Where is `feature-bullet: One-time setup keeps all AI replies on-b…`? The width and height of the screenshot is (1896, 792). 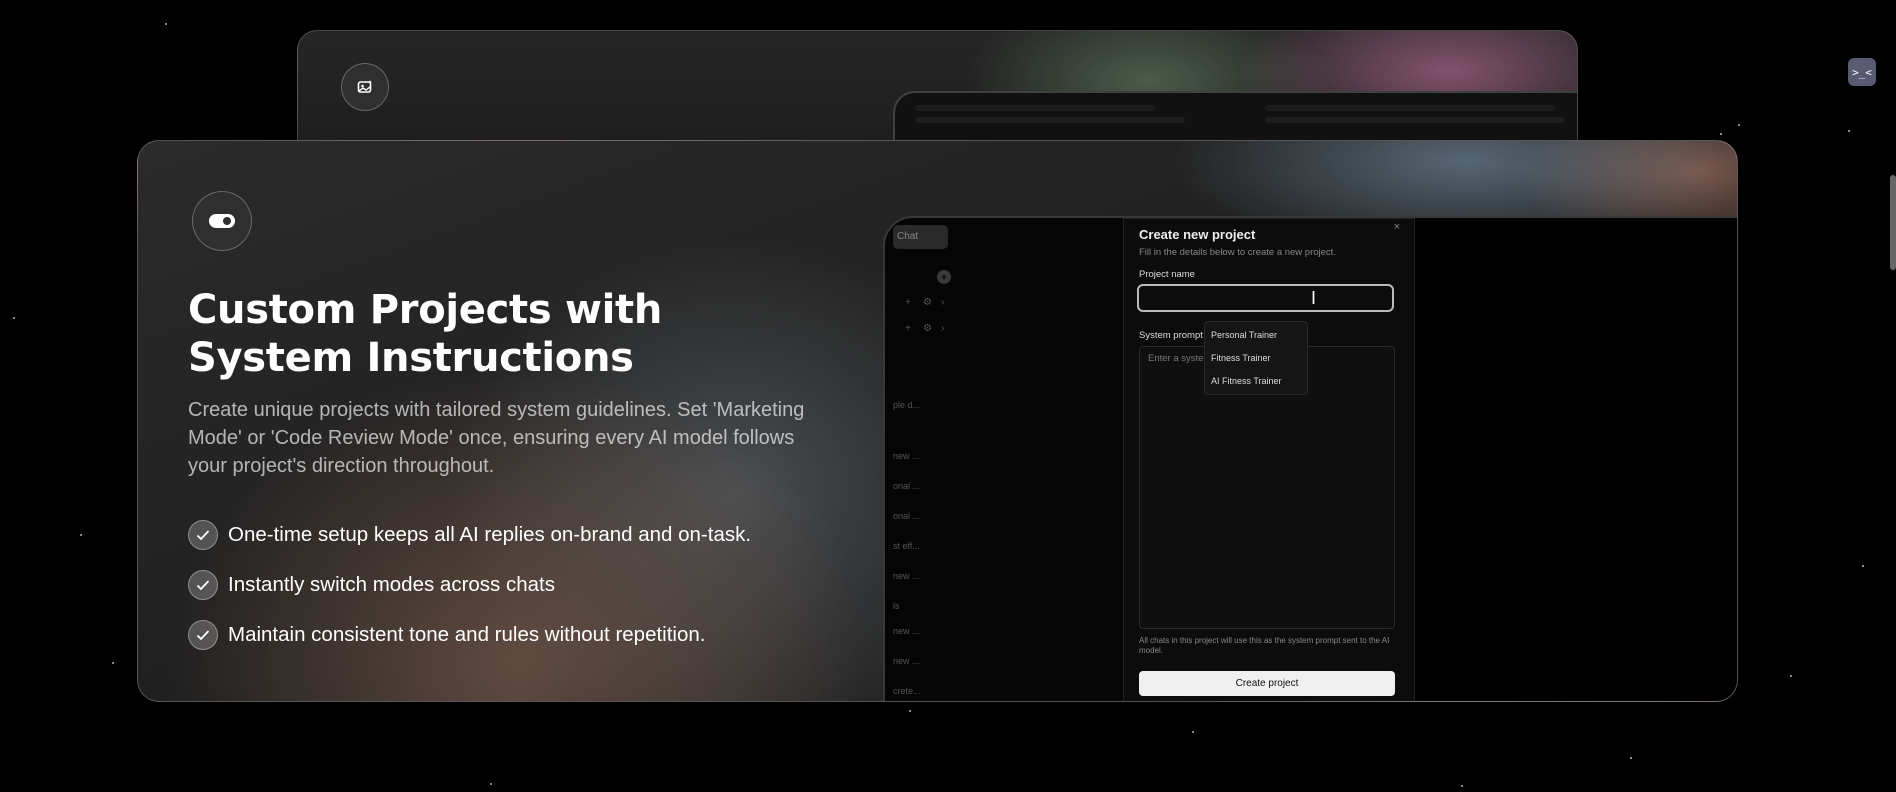 feature-bullet: One-time setup keeps all AI replies on-b… is located at coordinates (469, 535).